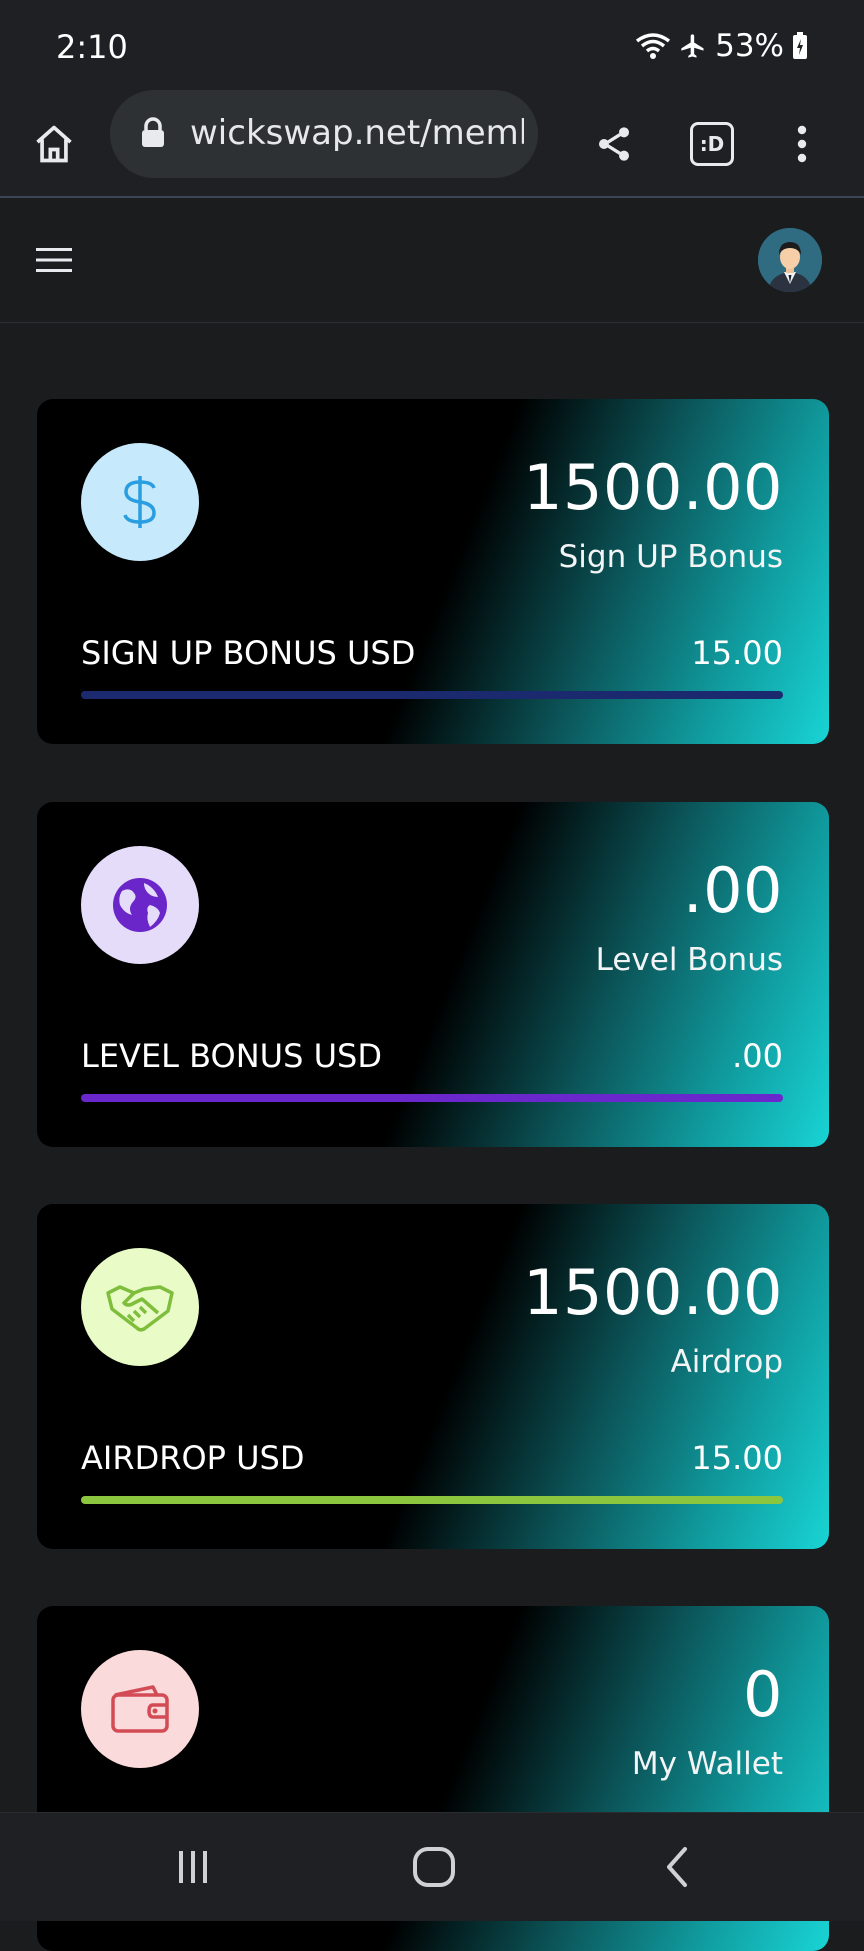 The image size is (864, 1951). What do you see at coordinates (92, 47) in the screenshot?
I see `status-time: 2:10` at bounding box center [92, 47].